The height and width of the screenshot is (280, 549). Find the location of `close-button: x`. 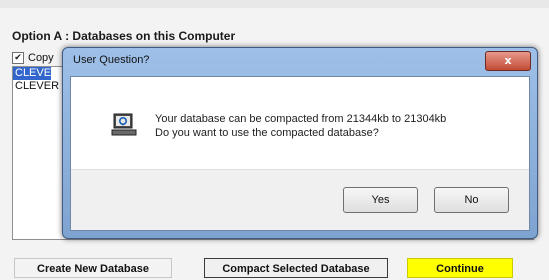

close-button: x is located at coordinates (508, 61).